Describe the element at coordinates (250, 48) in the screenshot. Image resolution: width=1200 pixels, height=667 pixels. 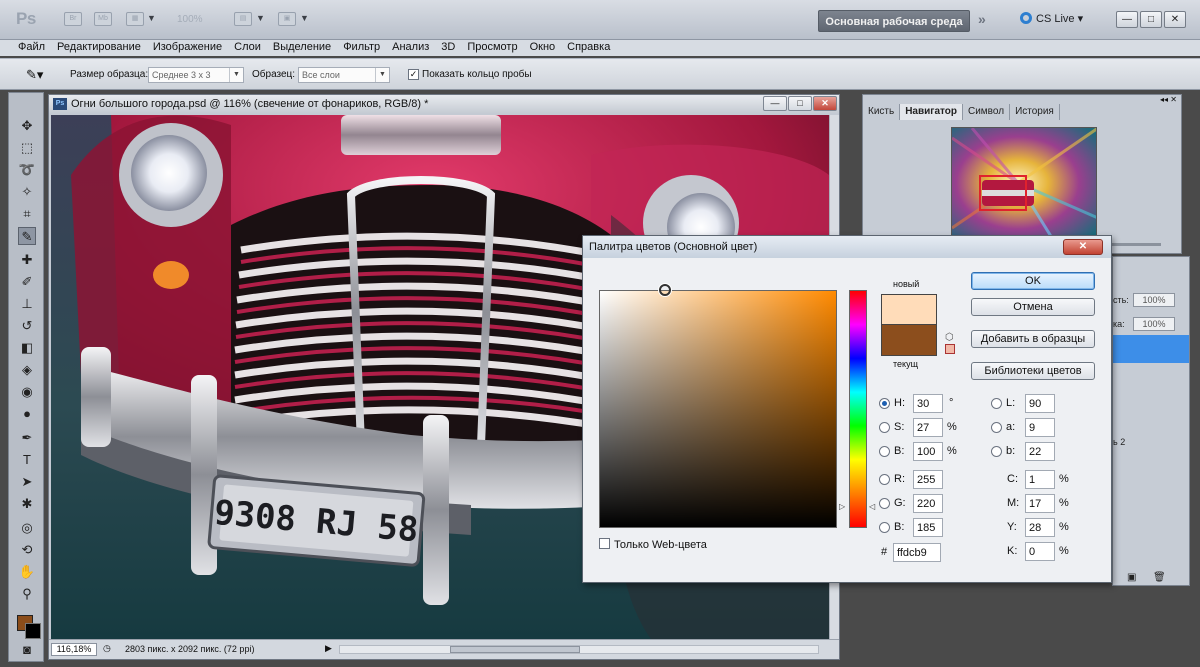
I see `menu-layers: Слои` at that location.